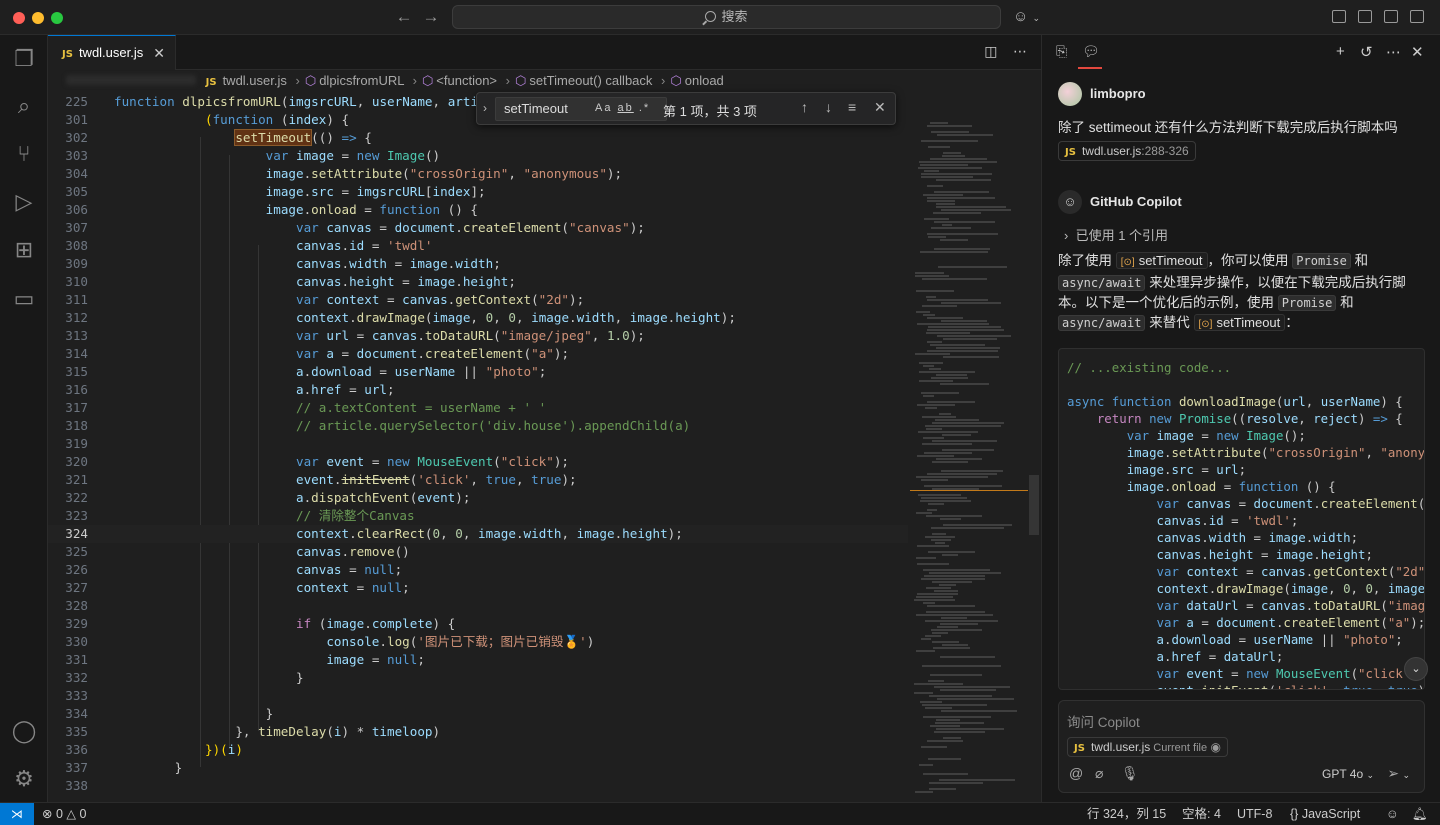 This screenshot has width=1440, height=825. I want to click on notifications-icon: 🔔︎, so click(1420, 814).